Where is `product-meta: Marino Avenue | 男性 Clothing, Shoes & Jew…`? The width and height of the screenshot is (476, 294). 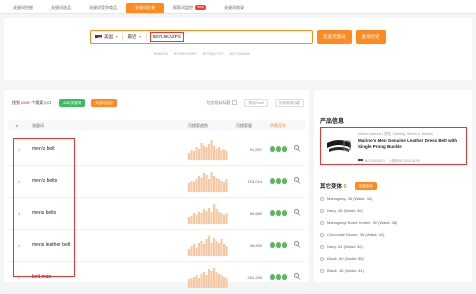
product-meta: Marino Avenue | 男性 Clothing, Shoes & Jew… is located at coordinates (395, 134).